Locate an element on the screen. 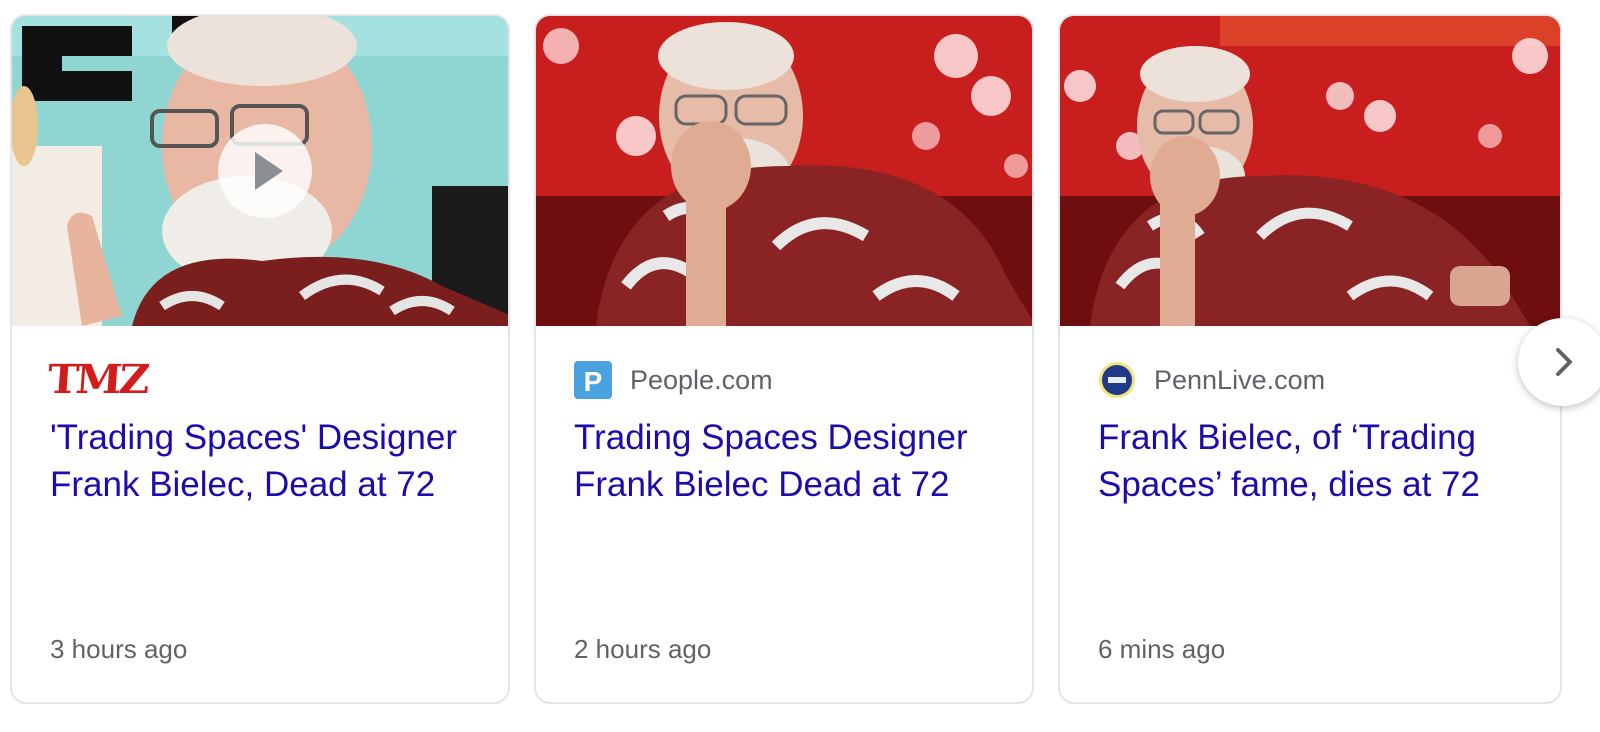  carousel-next-button is located at coordinates (1559, 362).